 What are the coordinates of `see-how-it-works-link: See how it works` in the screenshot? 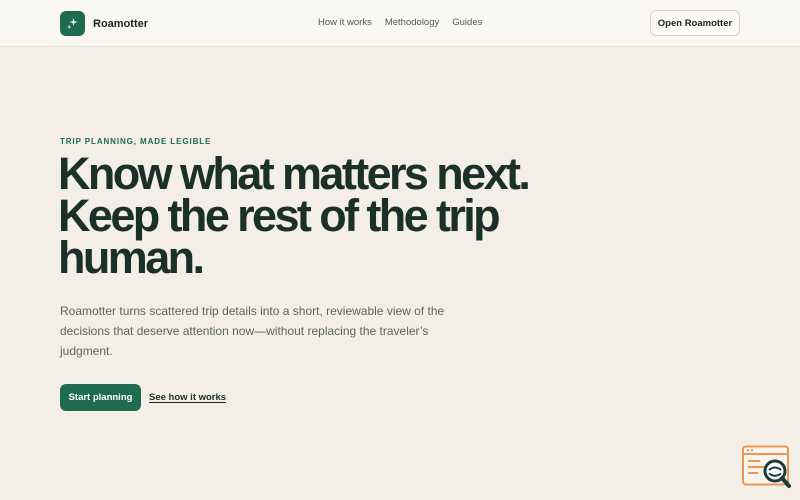 It's located at (187, 397).